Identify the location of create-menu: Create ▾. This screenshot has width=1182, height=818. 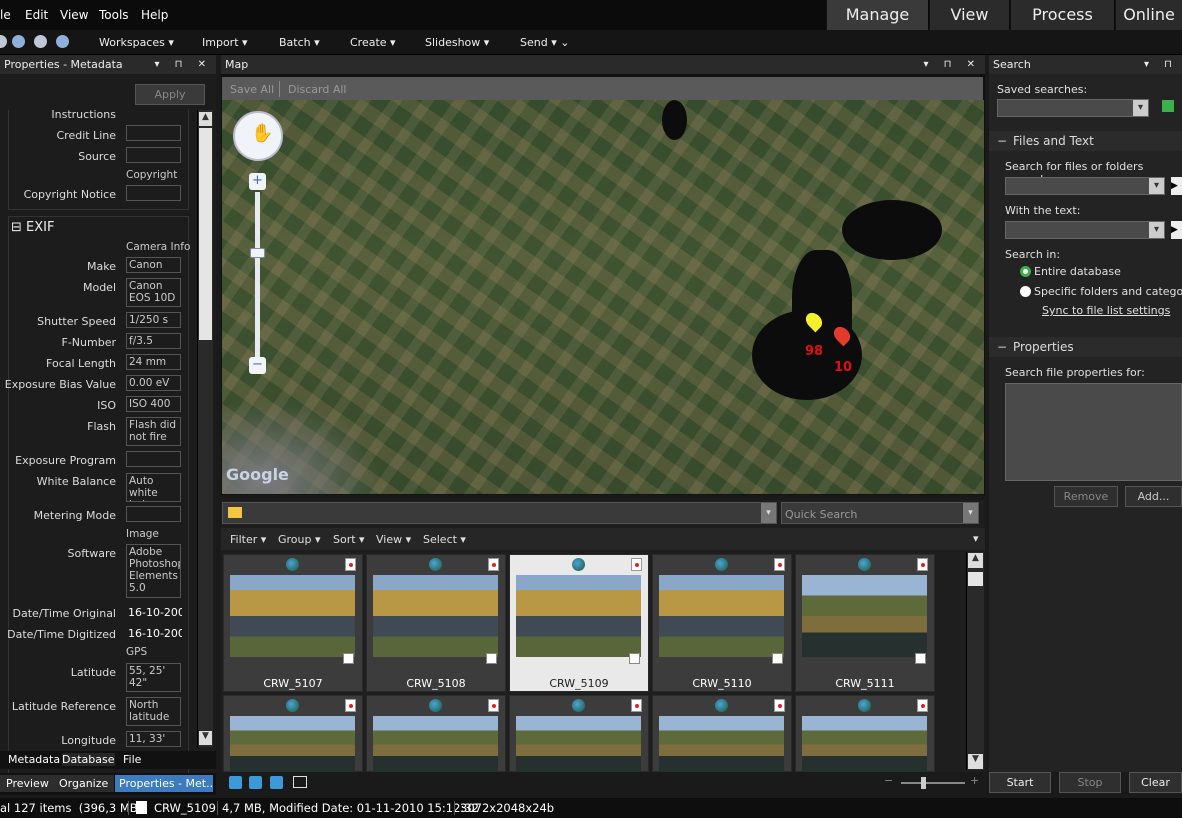
(373, 42).